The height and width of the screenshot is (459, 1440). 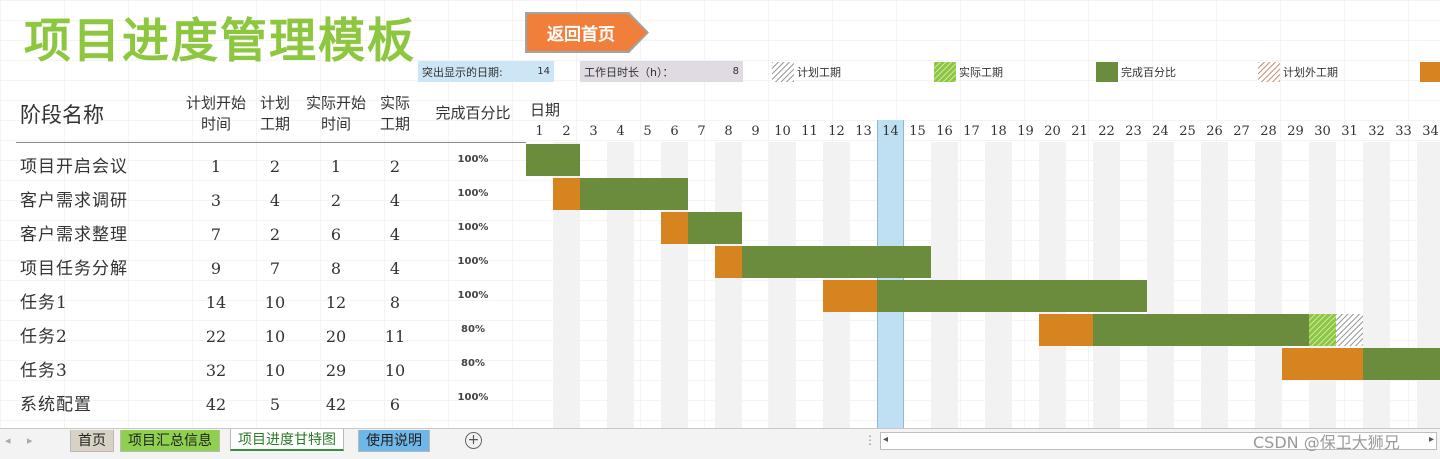 I want to click on header-divider, so click(x=271, y=142).